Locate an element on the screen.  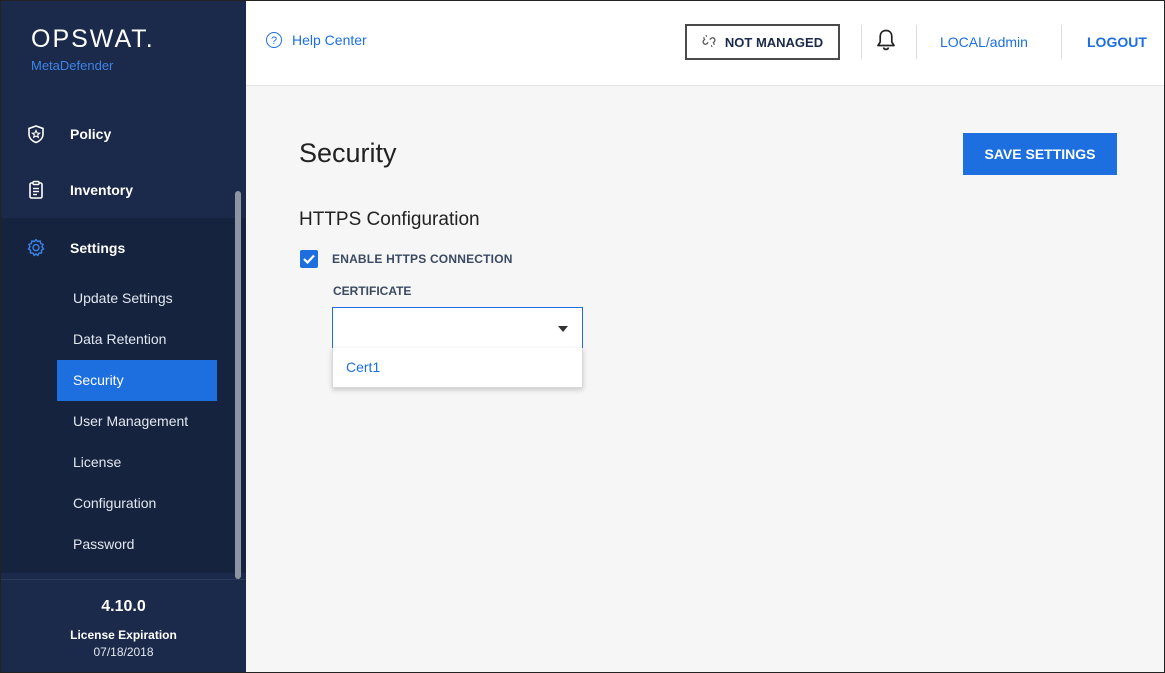
not-managed-label: NOT MANAGED is located at coordinates (774, 42).